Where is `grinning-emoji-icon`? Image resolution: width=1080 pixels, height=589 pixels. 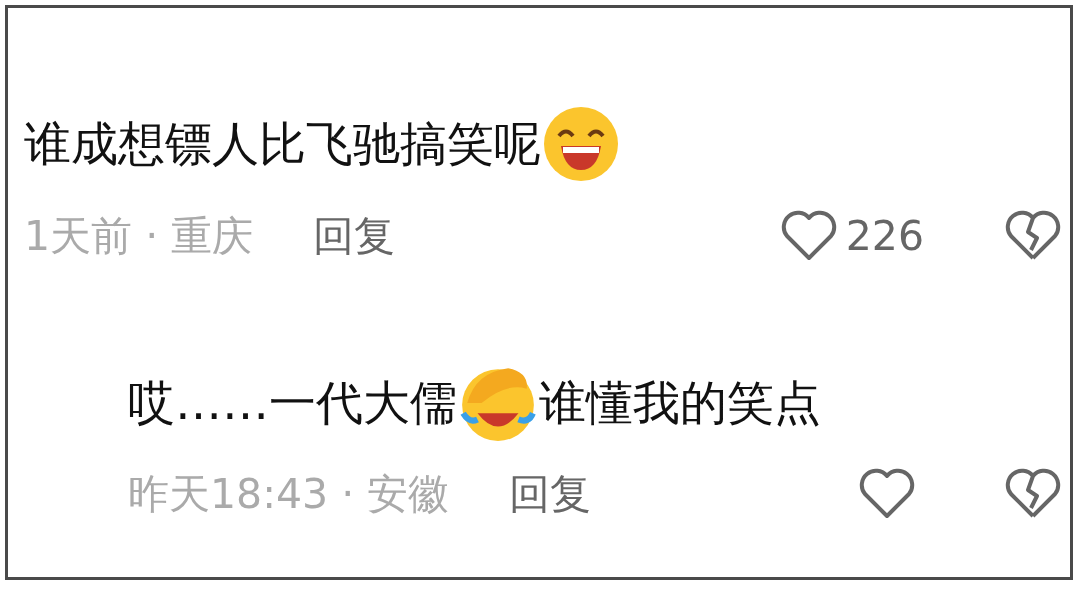 grinning-emoji-icon is located at coordinates (581, 144).